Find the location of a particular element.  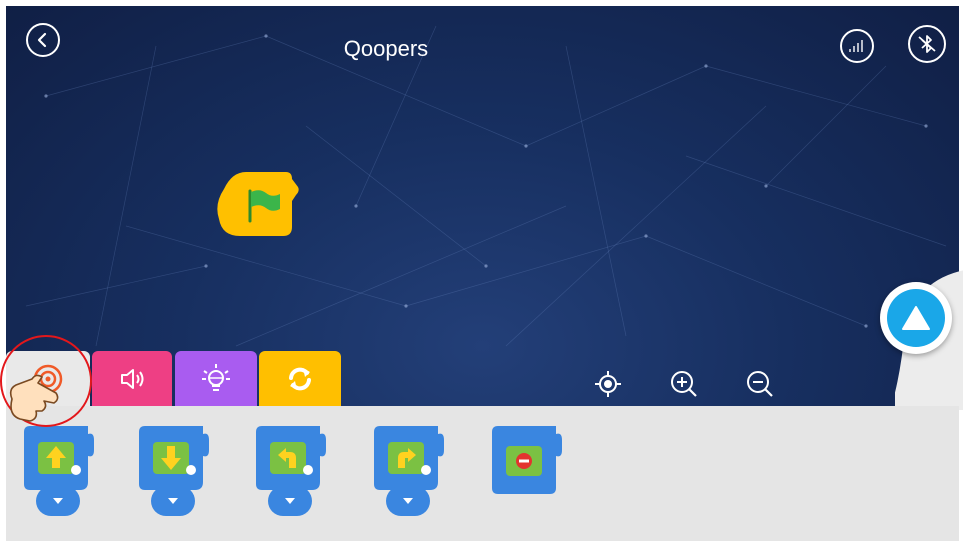

tab-sound is located at coordinates (132, 378).